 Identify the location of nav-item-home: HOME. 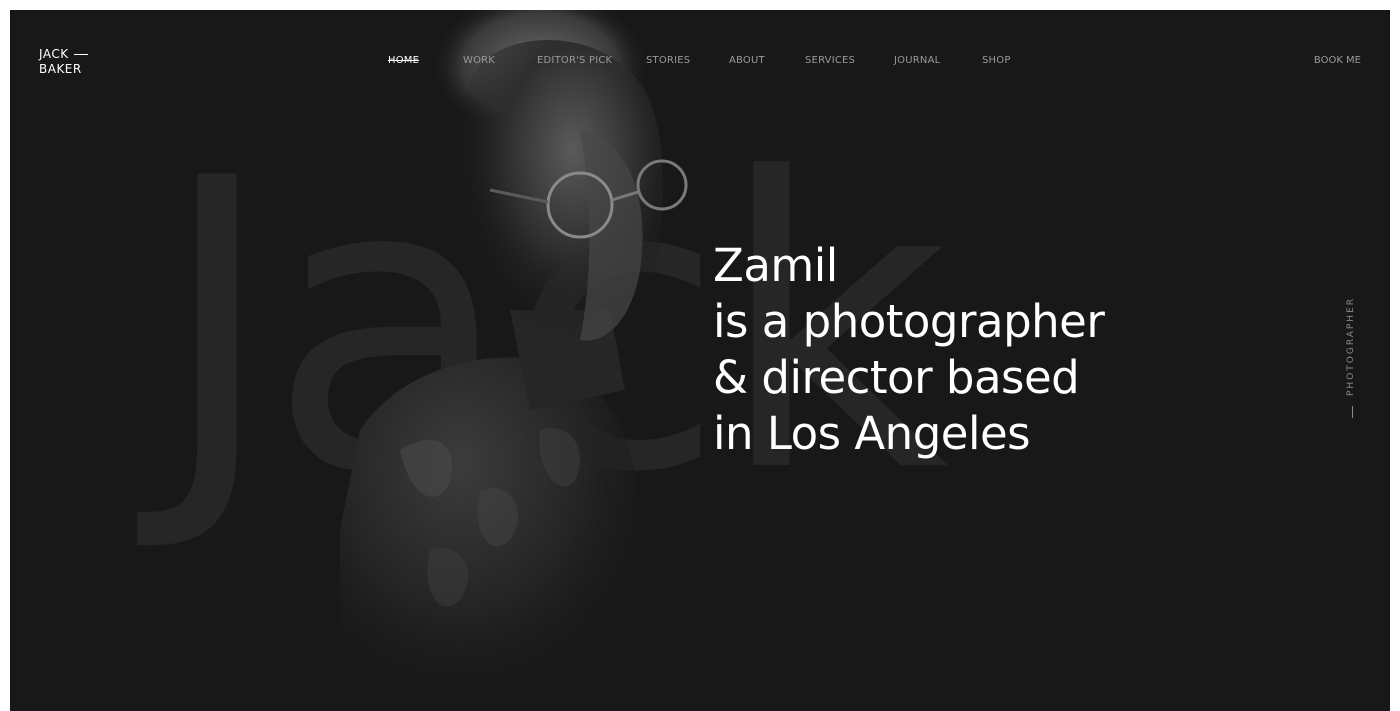
(403, 60).